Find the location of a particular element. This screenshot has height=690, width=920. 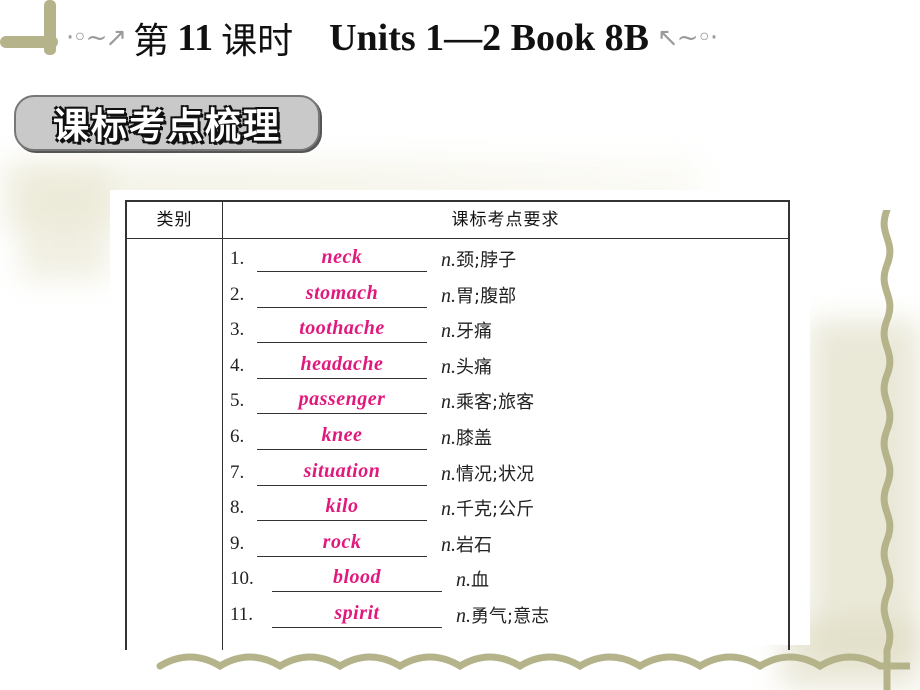

definition: n.情况;状况 is located at coordinates (487, 473).